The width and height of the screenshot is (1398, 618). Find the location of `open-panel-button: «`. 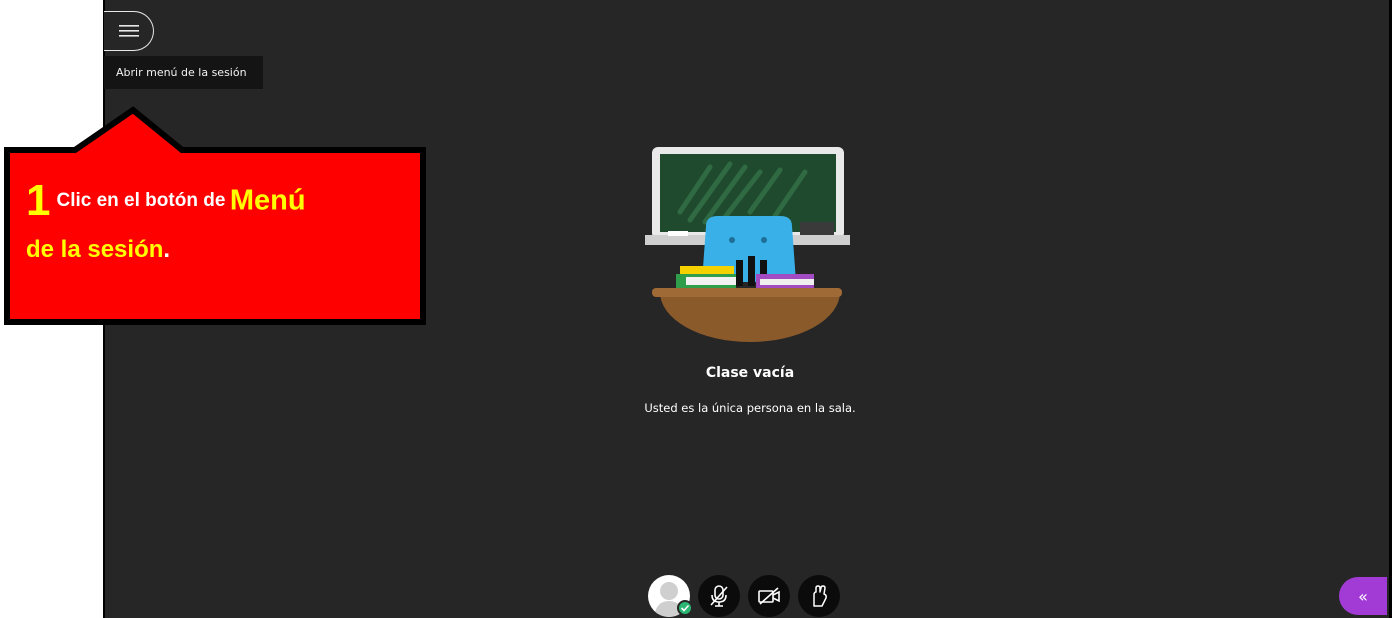

open-panel-button: « is located at coordinates (1363, 596).